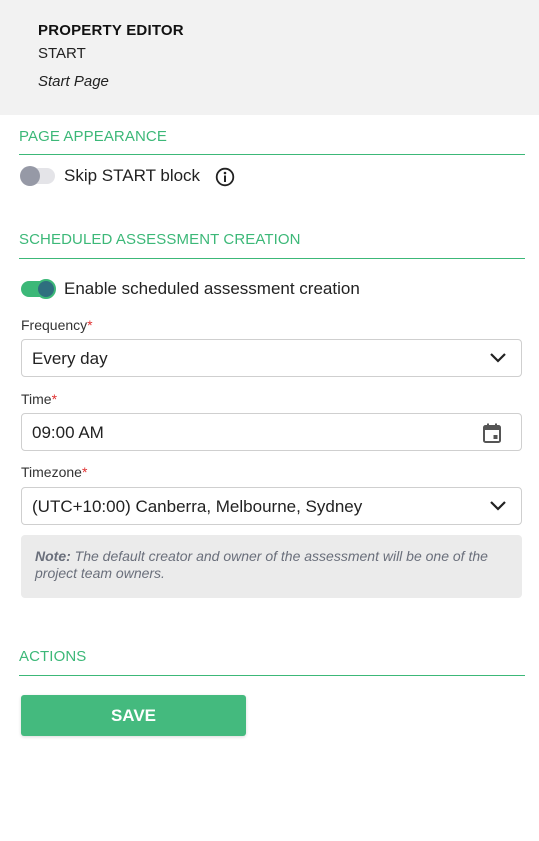 The image size is (539, 841). I want to click on section-title-page-appearance: PAGE APPEARANCE, so click(93, 136).